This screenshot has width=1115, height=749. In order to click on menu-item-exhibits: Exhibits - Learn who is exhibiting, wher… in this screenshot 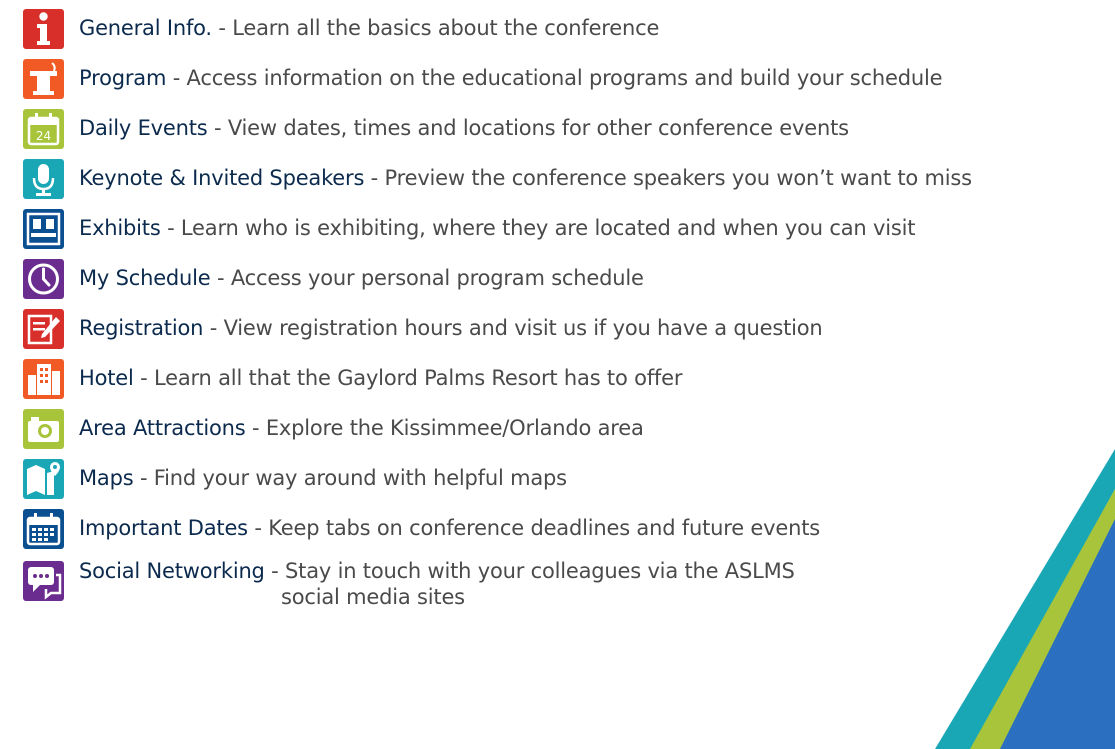, I will do `click(557, 228)`.